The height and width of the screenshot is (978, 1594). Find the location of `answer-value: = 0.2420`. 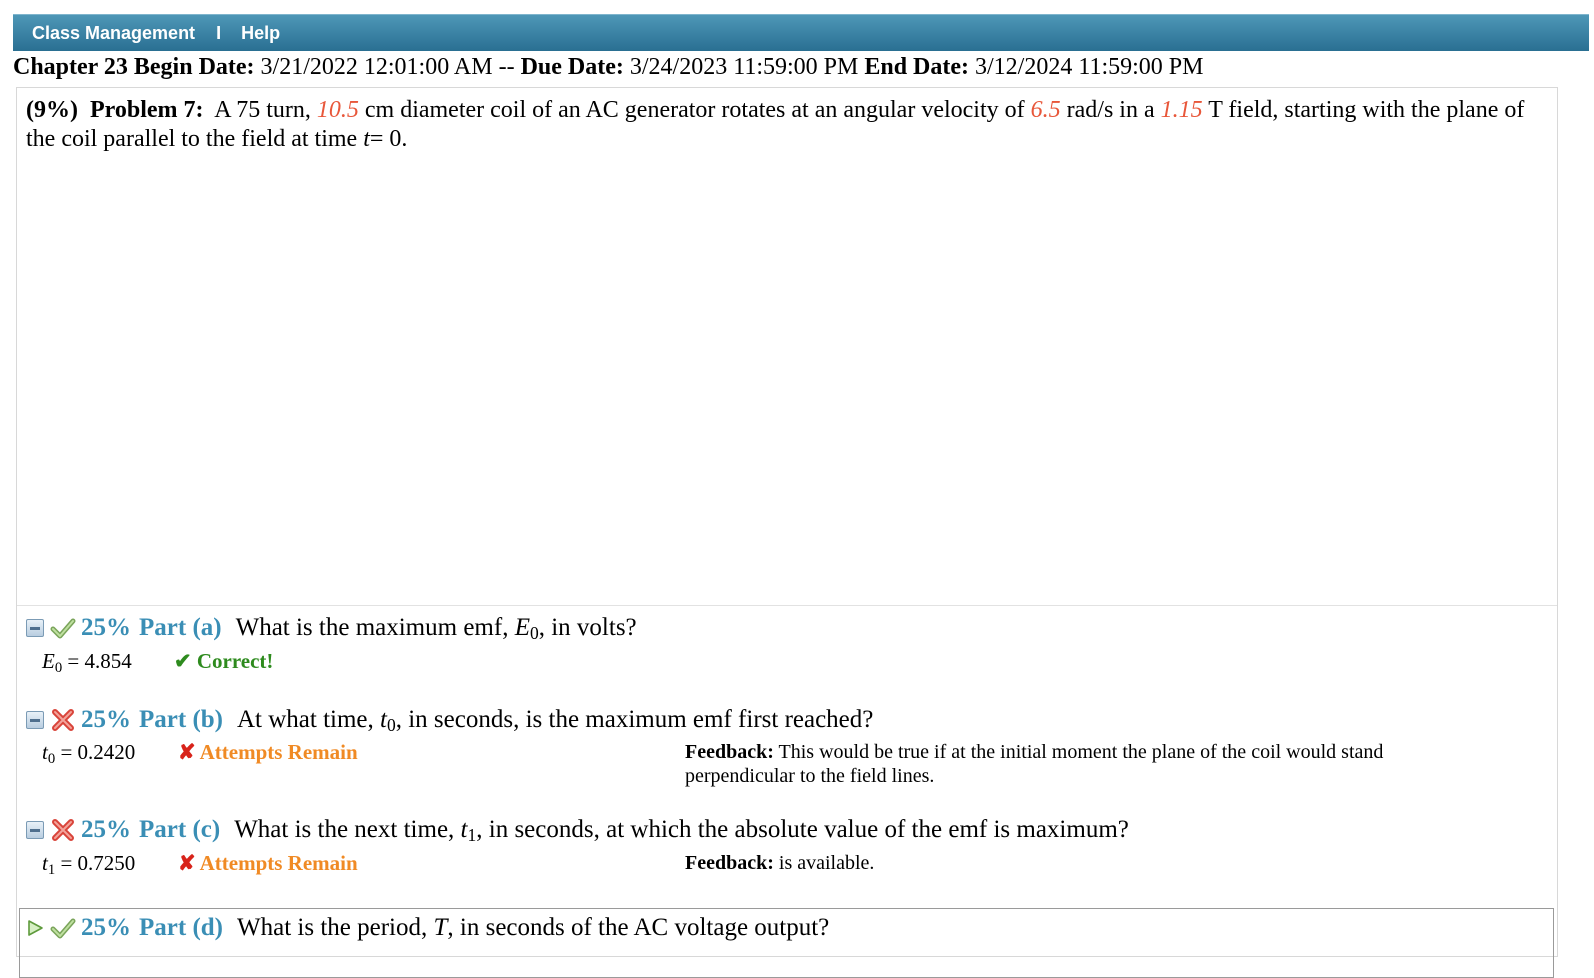

answer-value: = 0.2420 is located at coordinates (98, 752).